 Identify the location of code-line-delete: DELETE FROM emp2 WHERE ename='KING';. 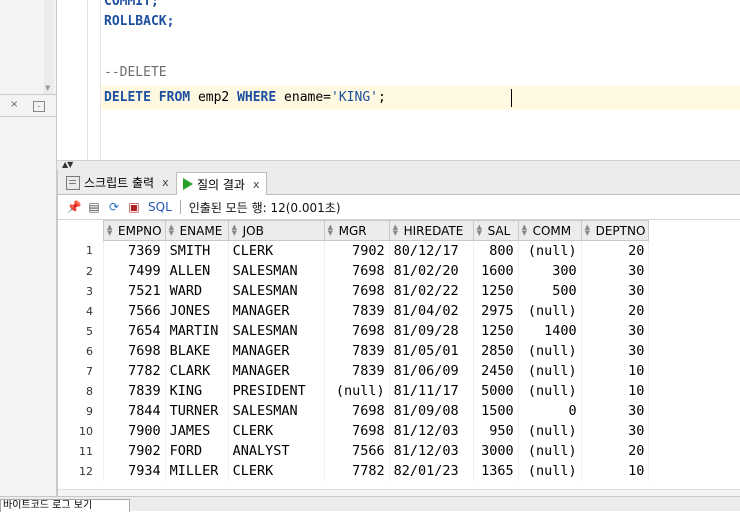
(245, 98).